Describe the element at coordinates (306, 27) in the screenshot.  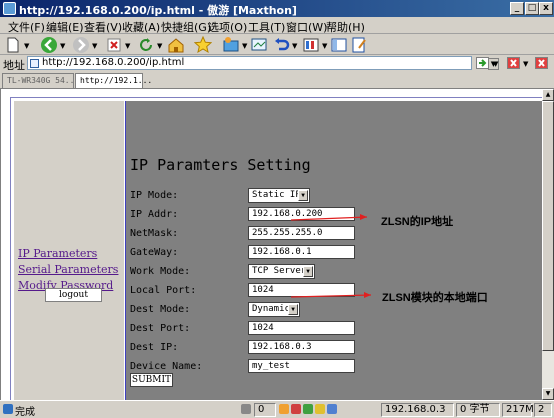
I see `menu-window: 窗口(W)` at that location.